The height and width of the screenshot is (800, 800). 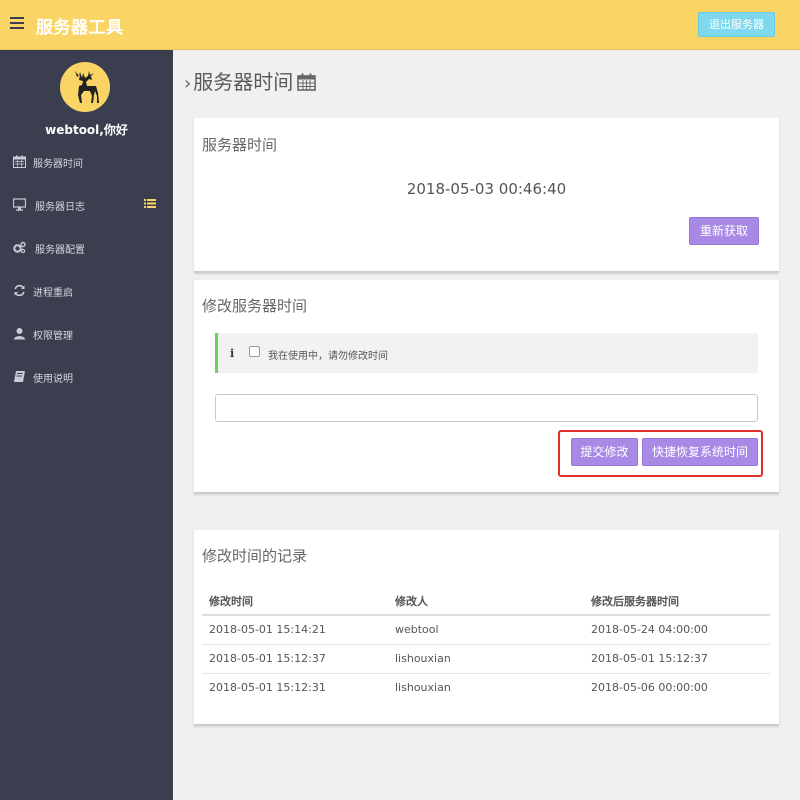 I want to click on panel-title: 修改服务器时间, so click(x=255, y=306).